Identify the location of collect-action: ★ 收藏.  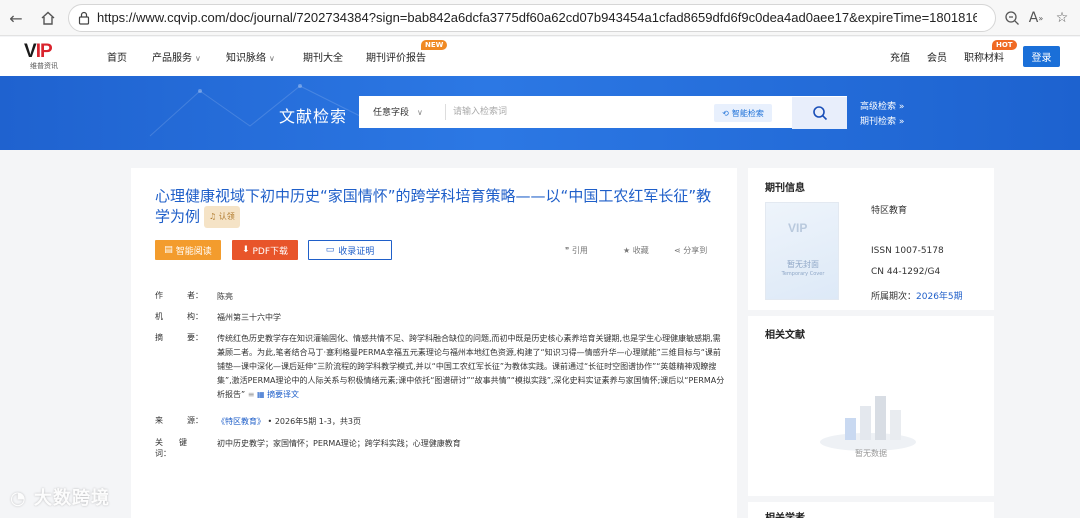
(636, 250).